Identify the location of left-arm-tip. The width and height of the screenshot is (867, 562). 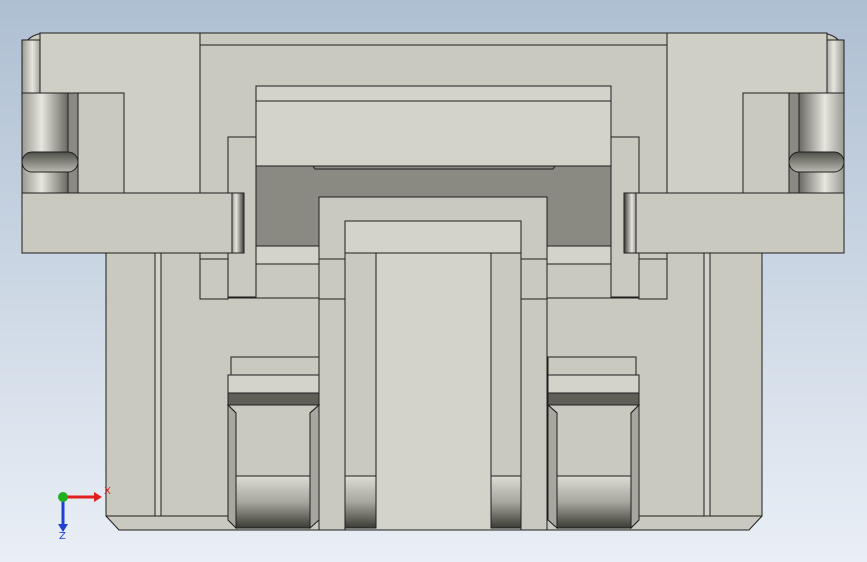
(238, 223).